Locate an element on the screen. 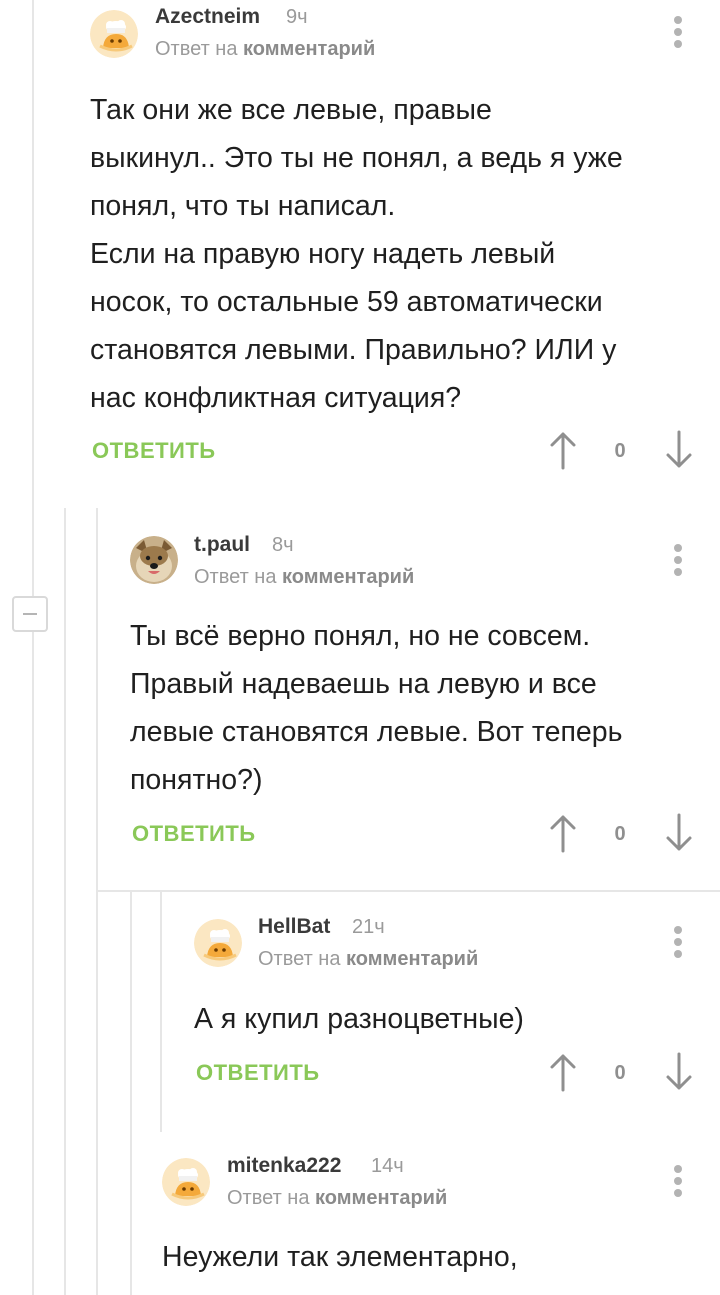 This screenshot has width=720, height=1295. comment-author: Azectneim is located at coordinates (207, 17).